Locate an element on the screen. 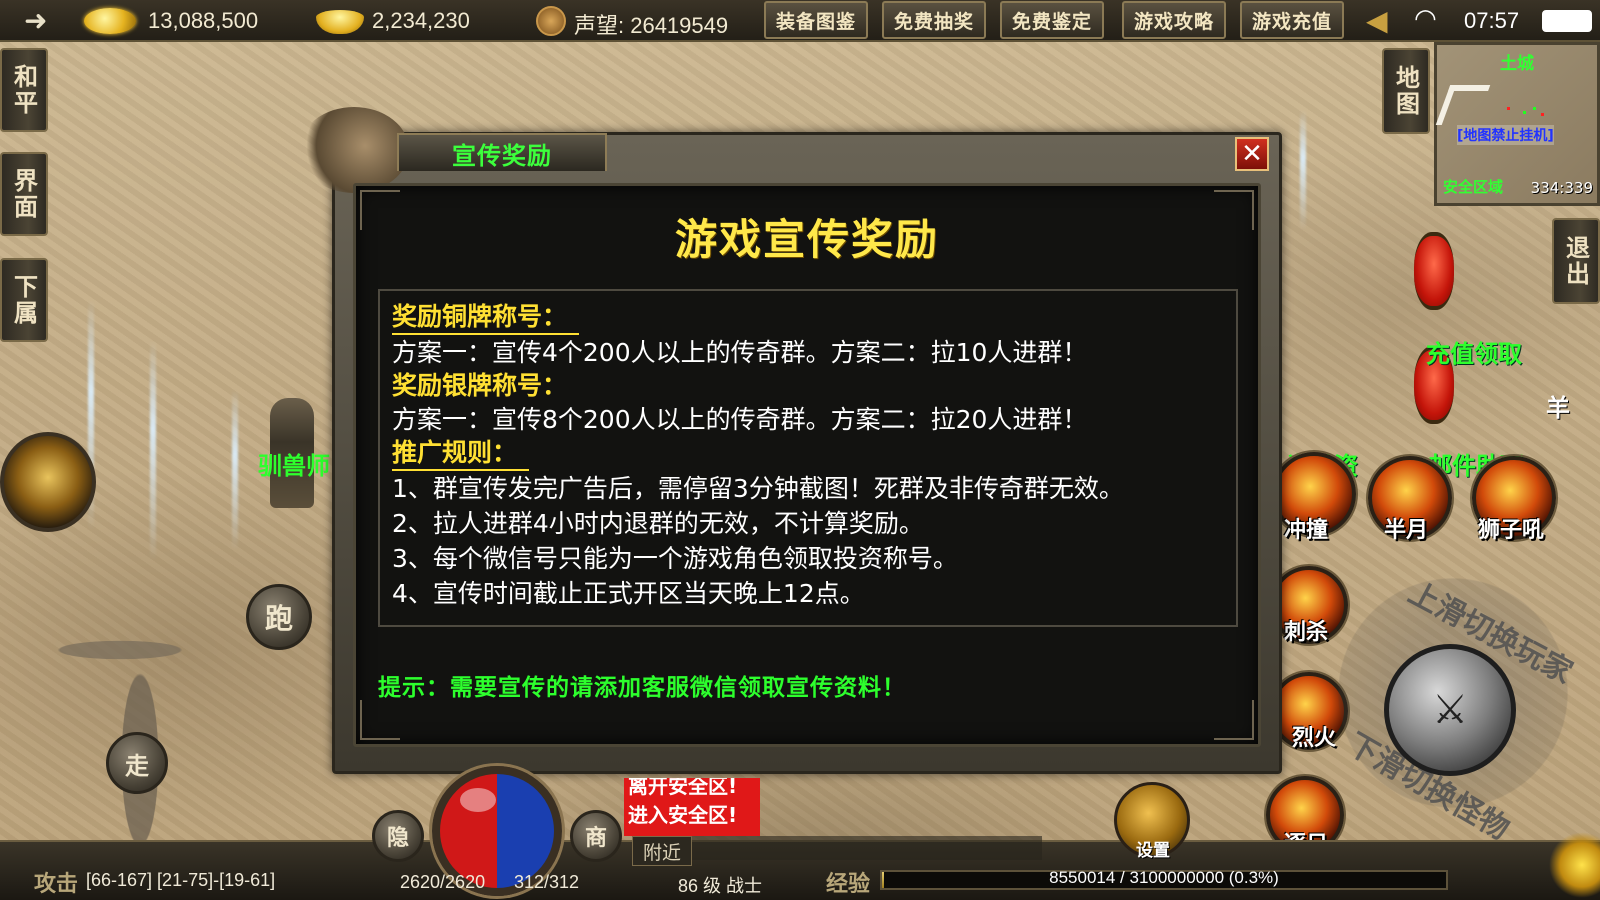  gold-amount: 13,088,500 is located at coordinates (203, 20).